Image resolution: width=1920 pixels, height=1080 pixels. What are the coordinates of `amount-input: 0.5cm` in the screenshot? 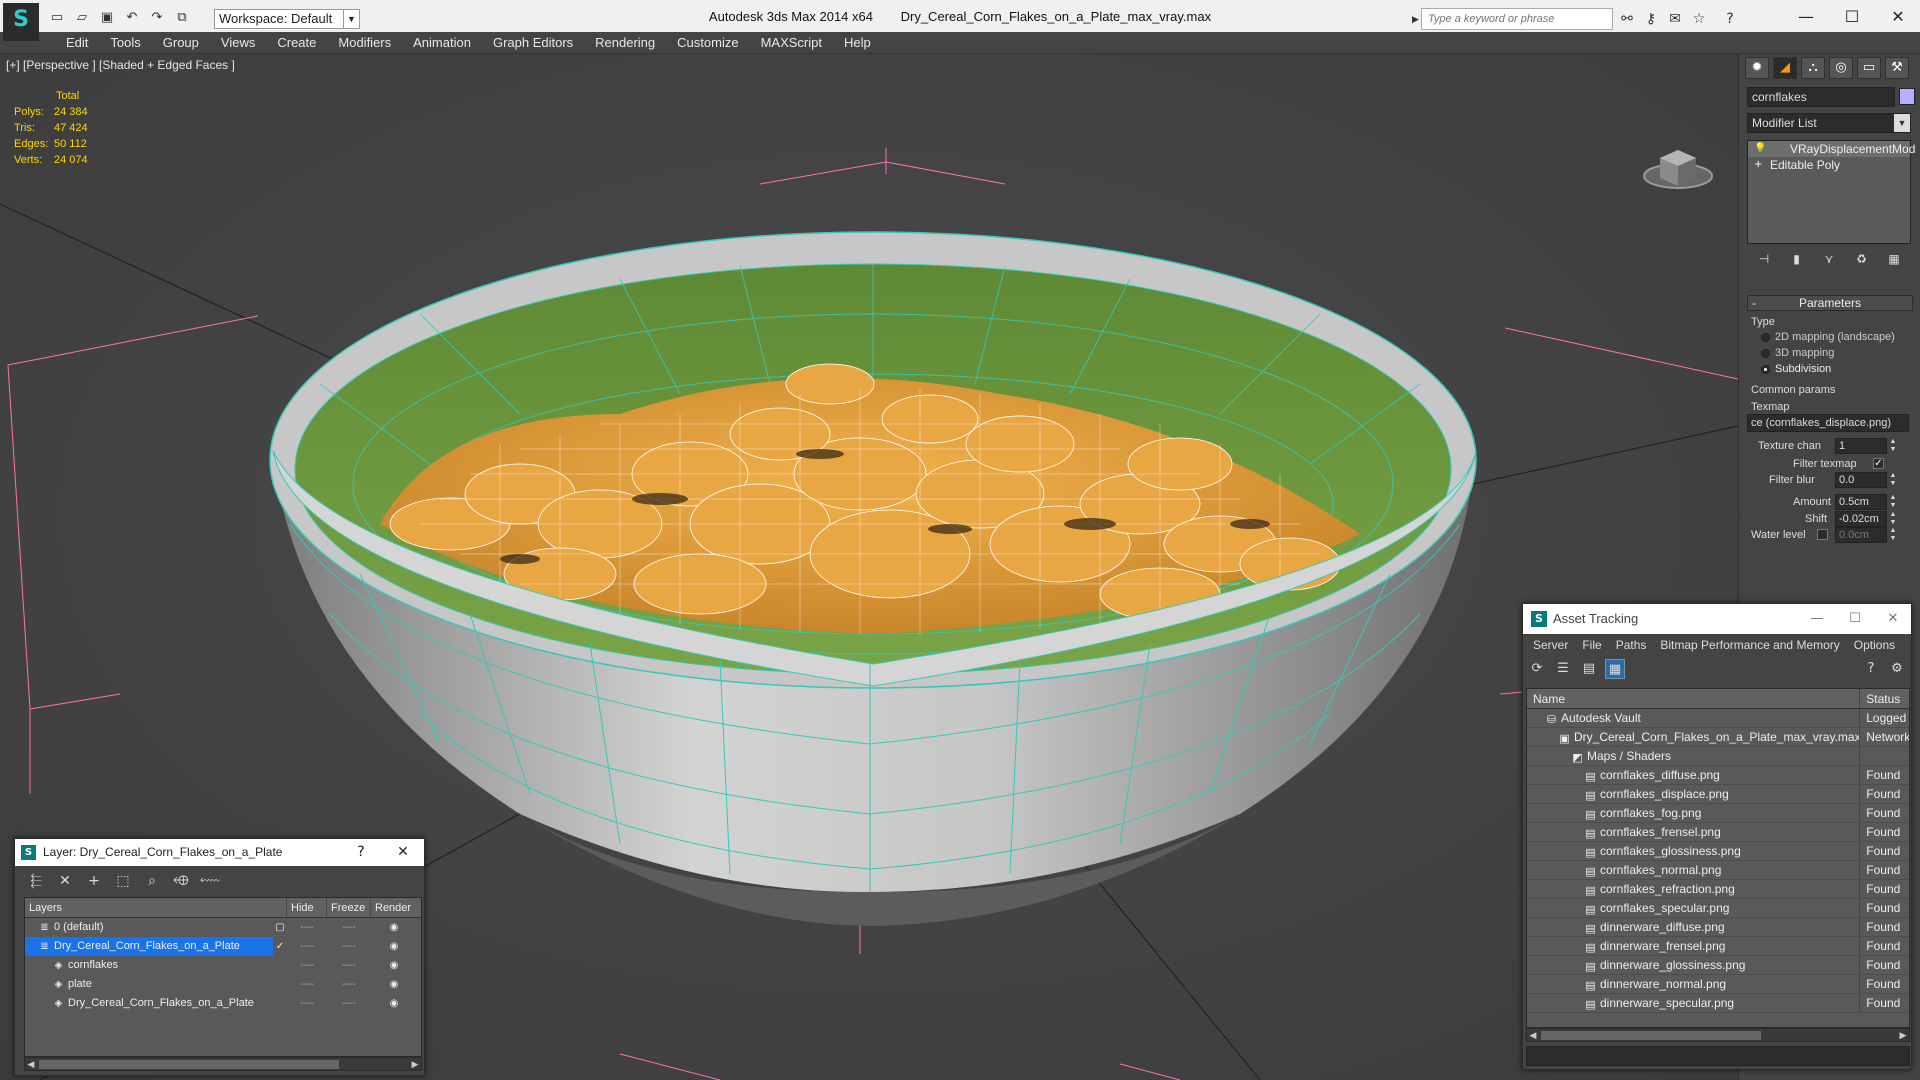 It's located at (1861, 502).